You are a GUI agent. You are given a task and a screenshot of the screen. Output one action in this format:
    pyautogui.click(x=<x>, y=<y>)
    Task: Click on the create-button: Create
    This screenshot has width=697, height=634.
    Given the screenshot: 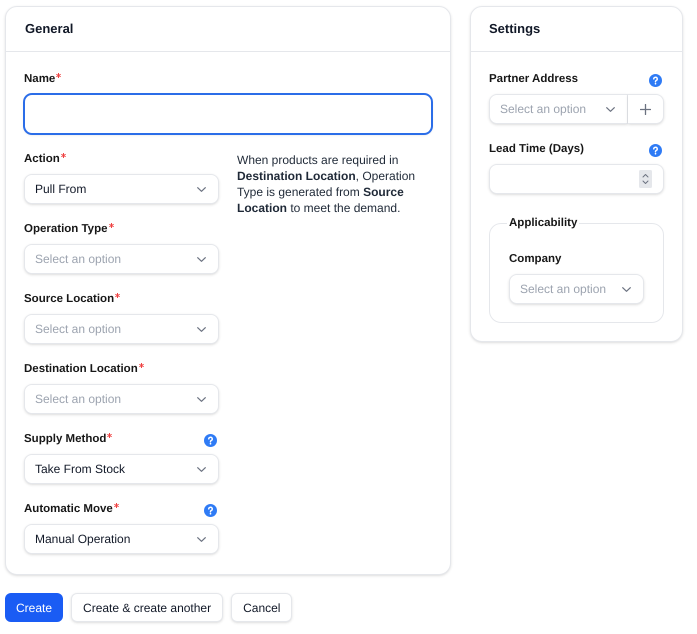 What is the action you would take?
    pyautogui.click(x=34, y=607)
    